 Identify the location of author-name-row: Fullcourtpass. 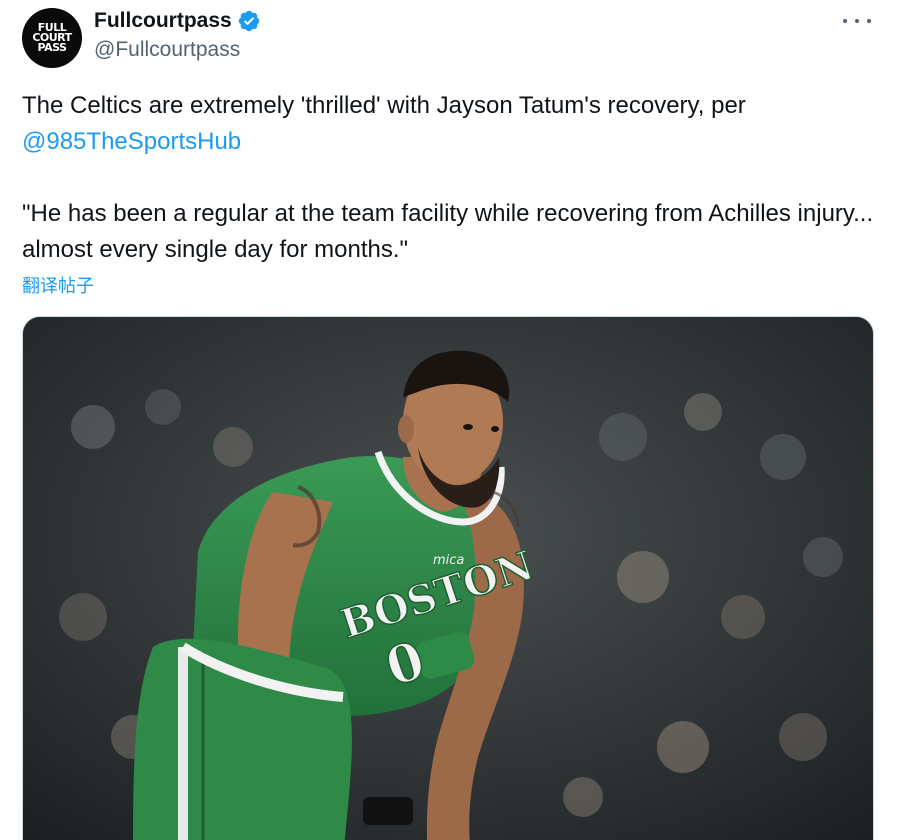
(177, 21).